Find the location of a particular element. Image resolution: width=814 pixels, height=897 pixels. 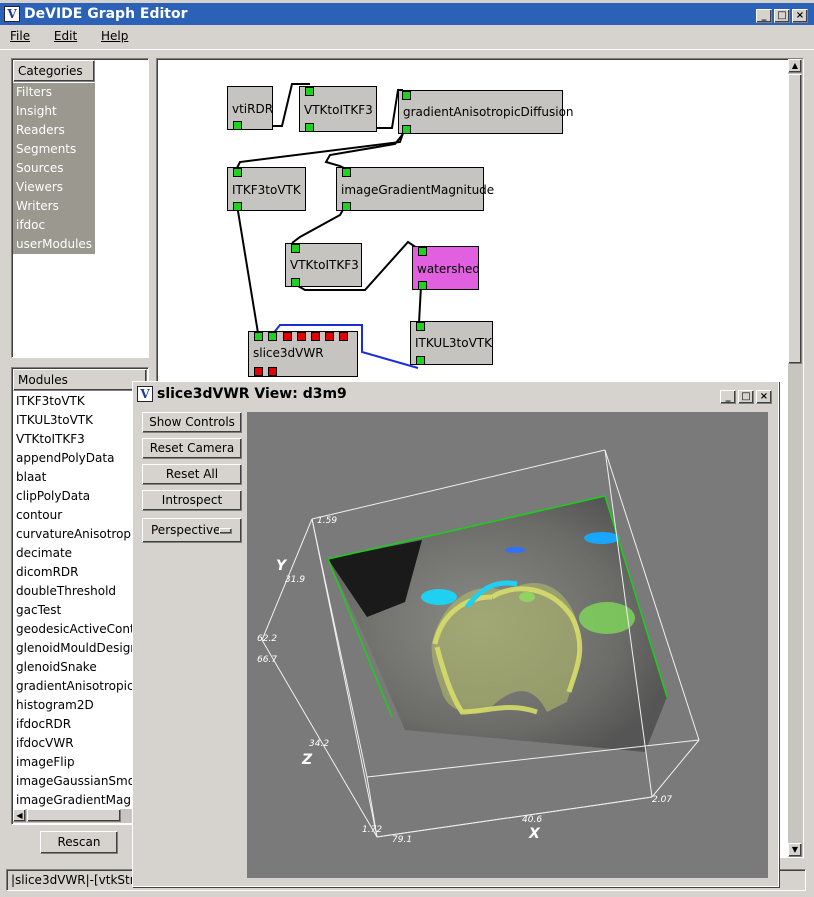

node-image-gradient-magnitude: imageGradientMagnitude is located at coordinates (415, 189).